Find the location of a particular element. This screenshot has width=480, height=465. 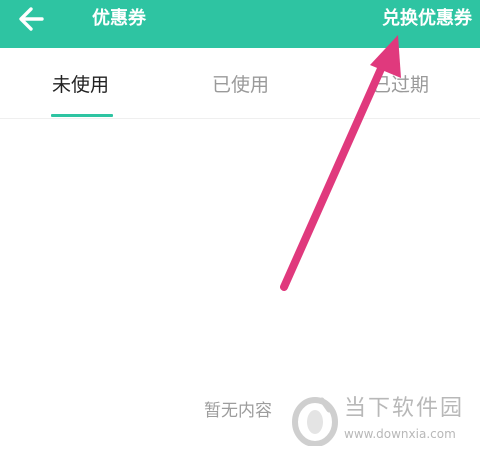

empty-state-text: 暂无内容 is located at coordinates (238, 411).